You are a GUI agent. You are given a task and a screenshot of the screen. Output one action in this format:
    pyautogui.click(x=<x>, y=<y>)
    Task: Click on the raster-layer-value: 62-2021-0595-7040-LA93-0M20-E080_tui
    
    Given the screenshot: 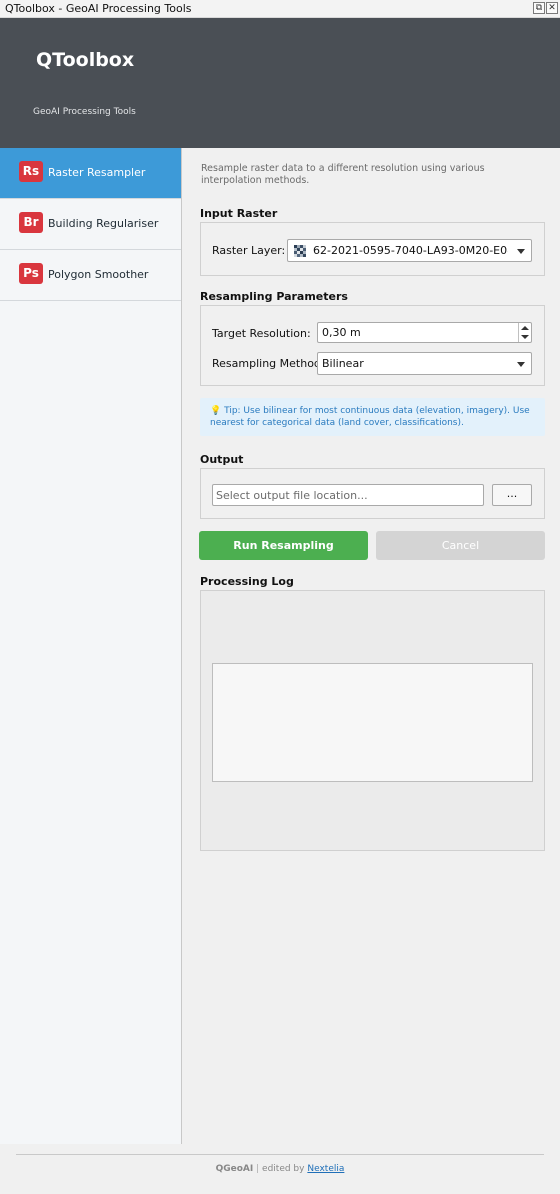 What is the action you would take?
    pyautogui.click(x=410, y=250)
    